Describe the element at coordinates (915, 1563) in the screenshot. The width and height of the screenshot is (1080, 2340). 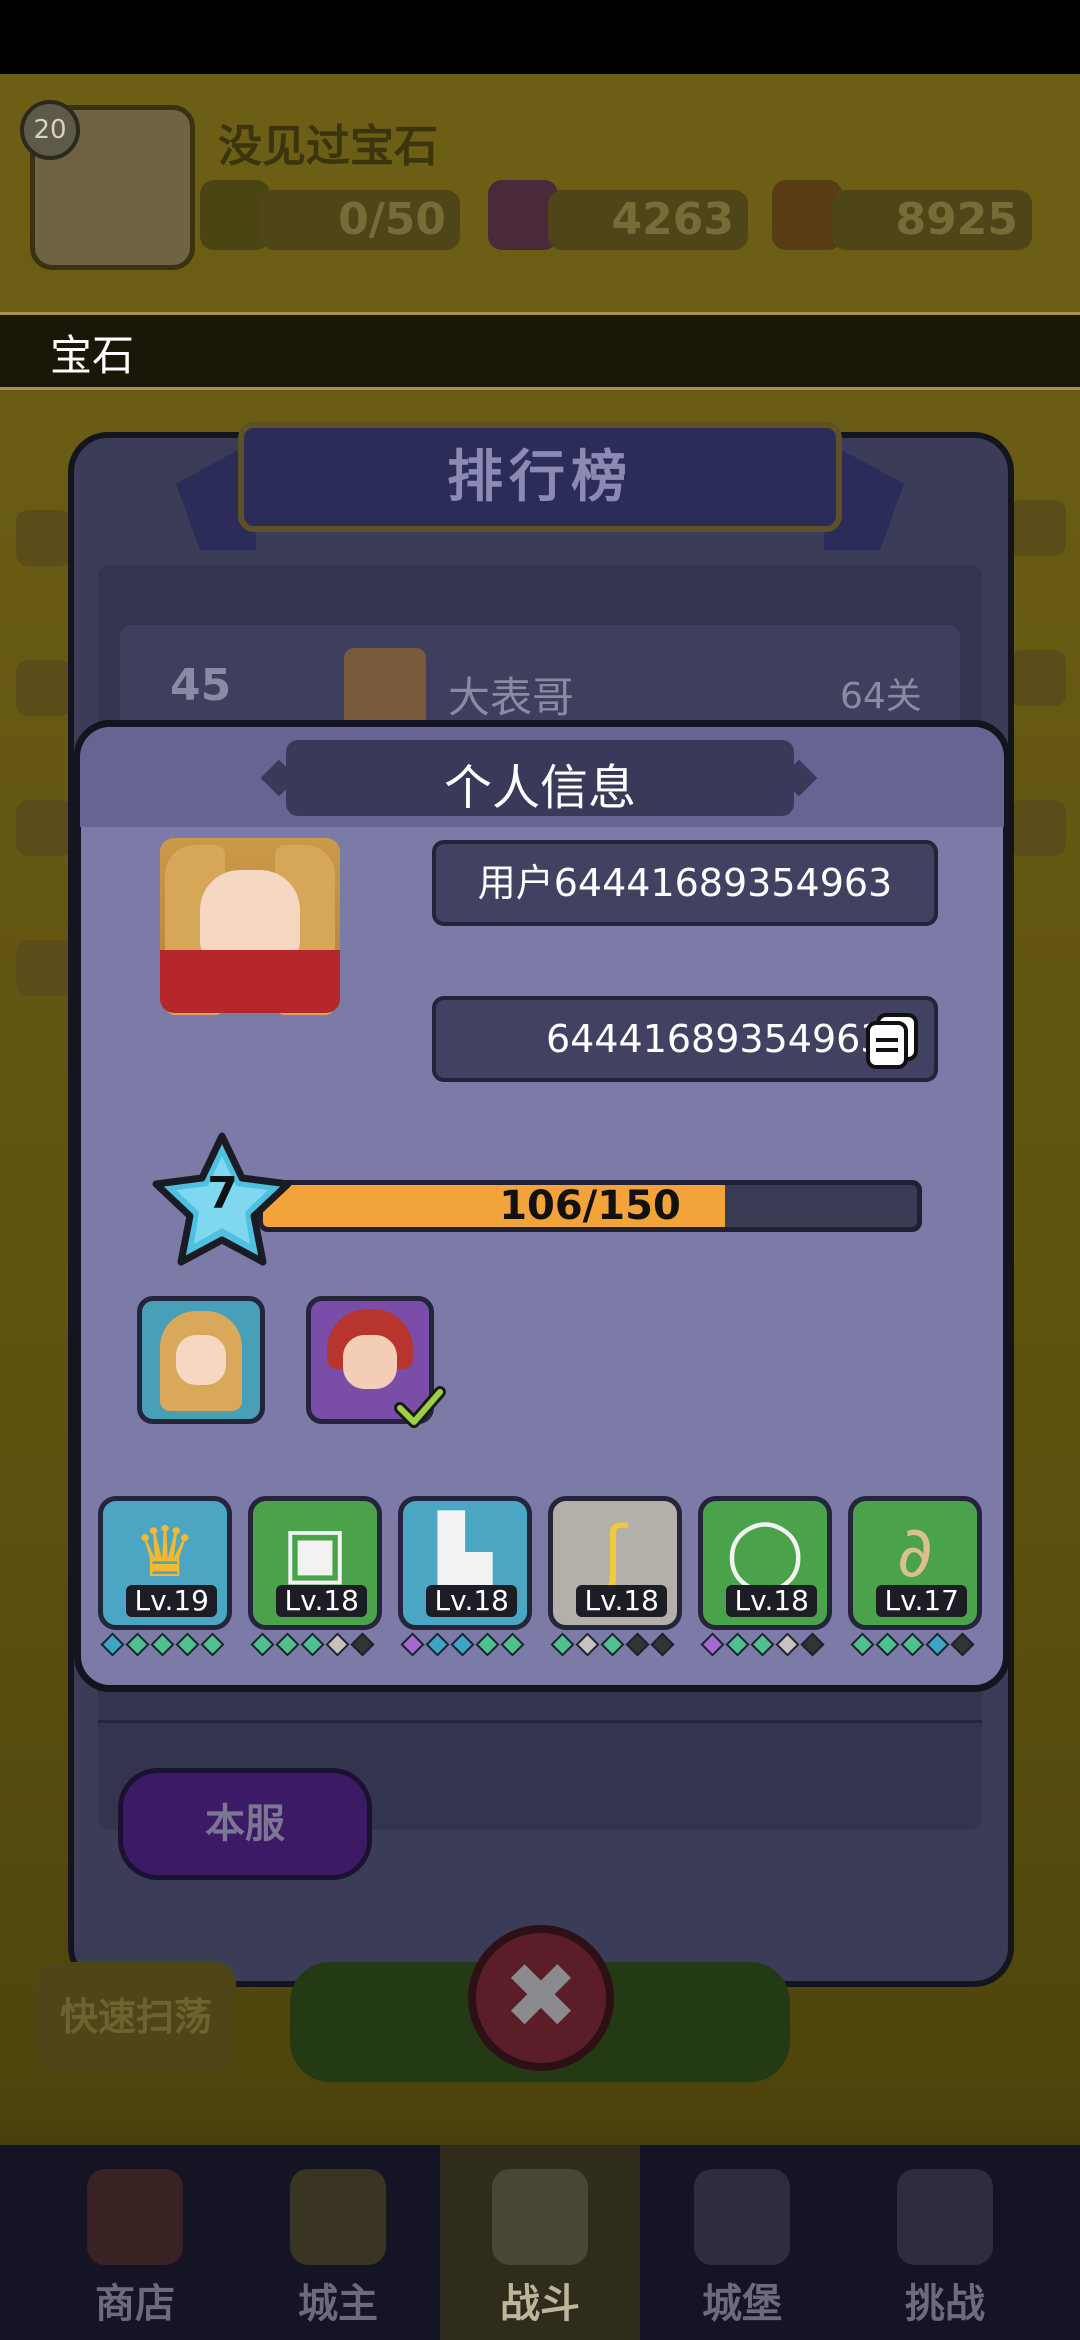
I see `equipment-slot-scarf: ∂ Lv.17` at that location.